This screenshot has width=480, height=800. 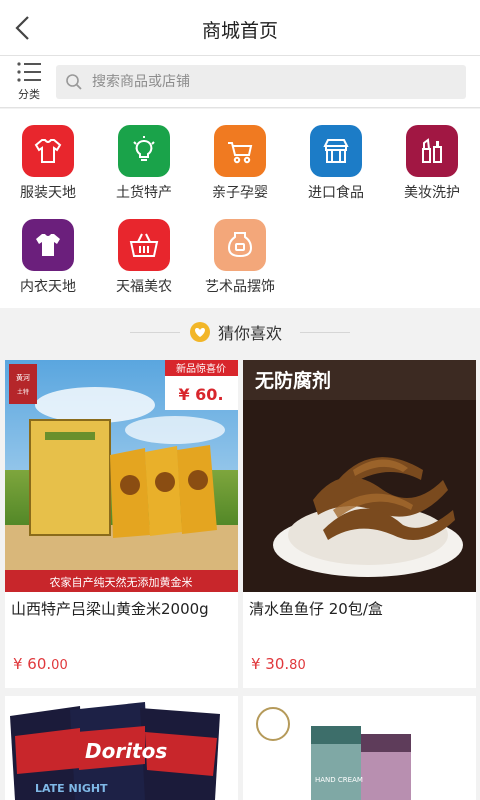 I want to click on lightbulb-icon, so click(x=144, y=151).